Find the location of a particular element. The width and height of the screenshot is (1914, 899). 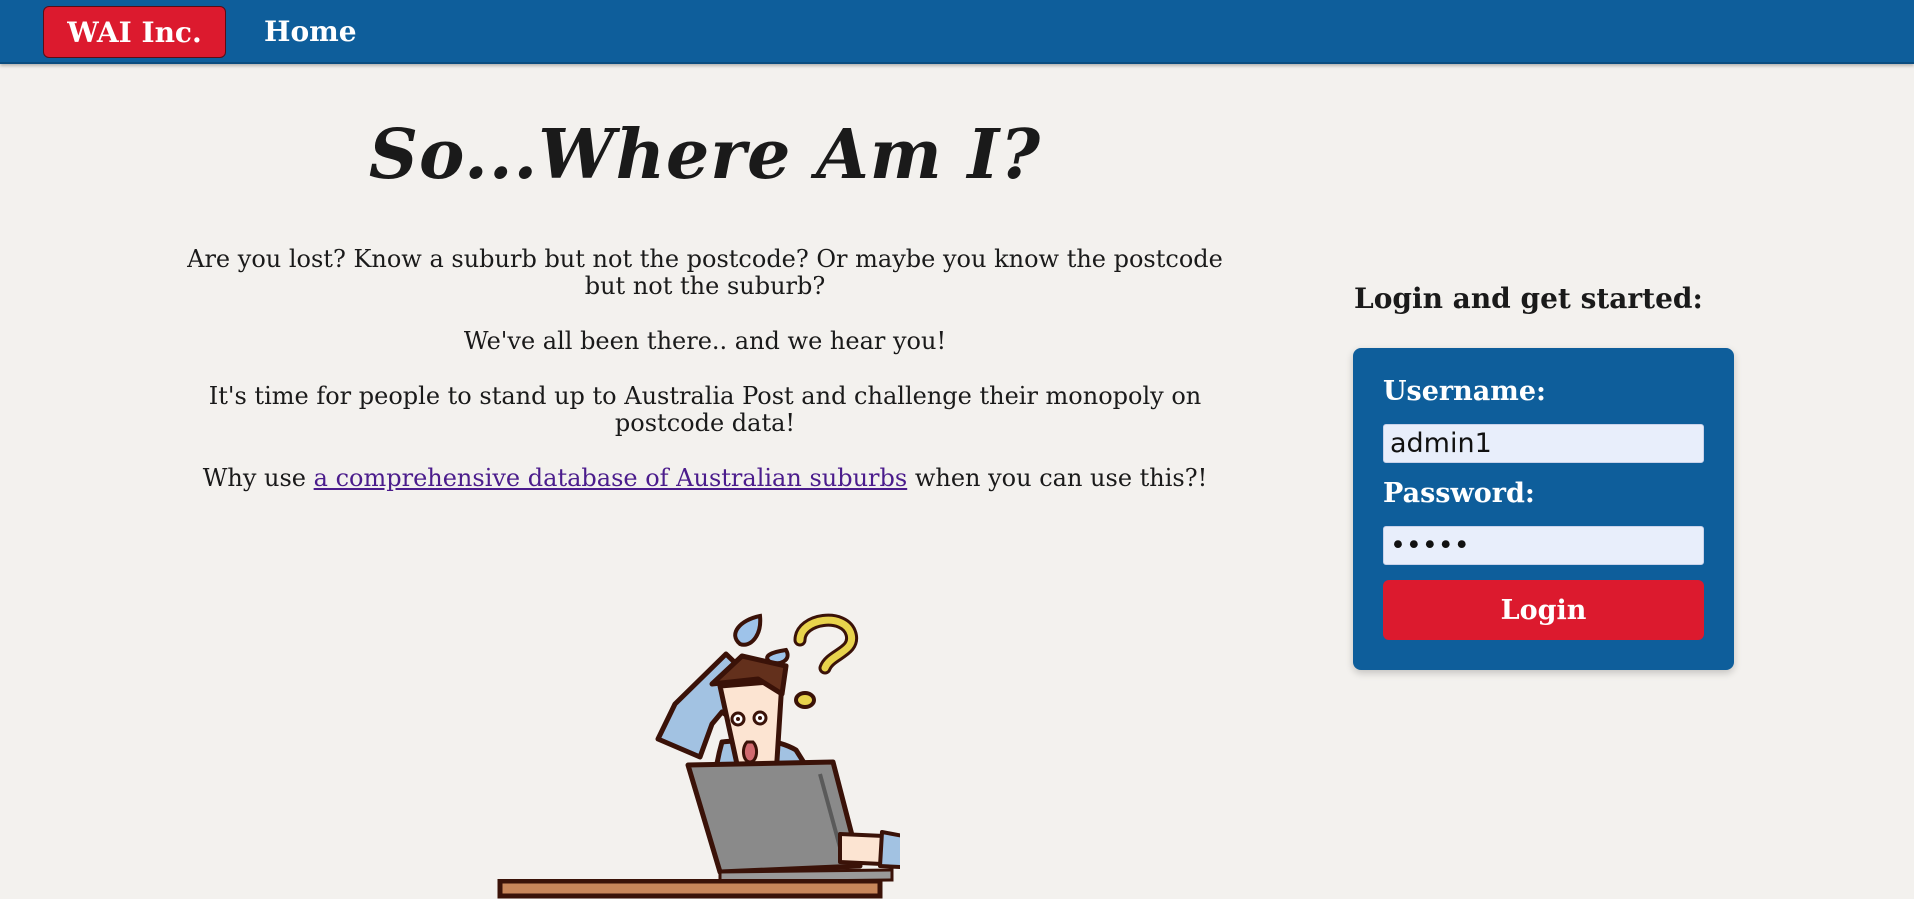

username-field is located at coordinates (1543, 443).